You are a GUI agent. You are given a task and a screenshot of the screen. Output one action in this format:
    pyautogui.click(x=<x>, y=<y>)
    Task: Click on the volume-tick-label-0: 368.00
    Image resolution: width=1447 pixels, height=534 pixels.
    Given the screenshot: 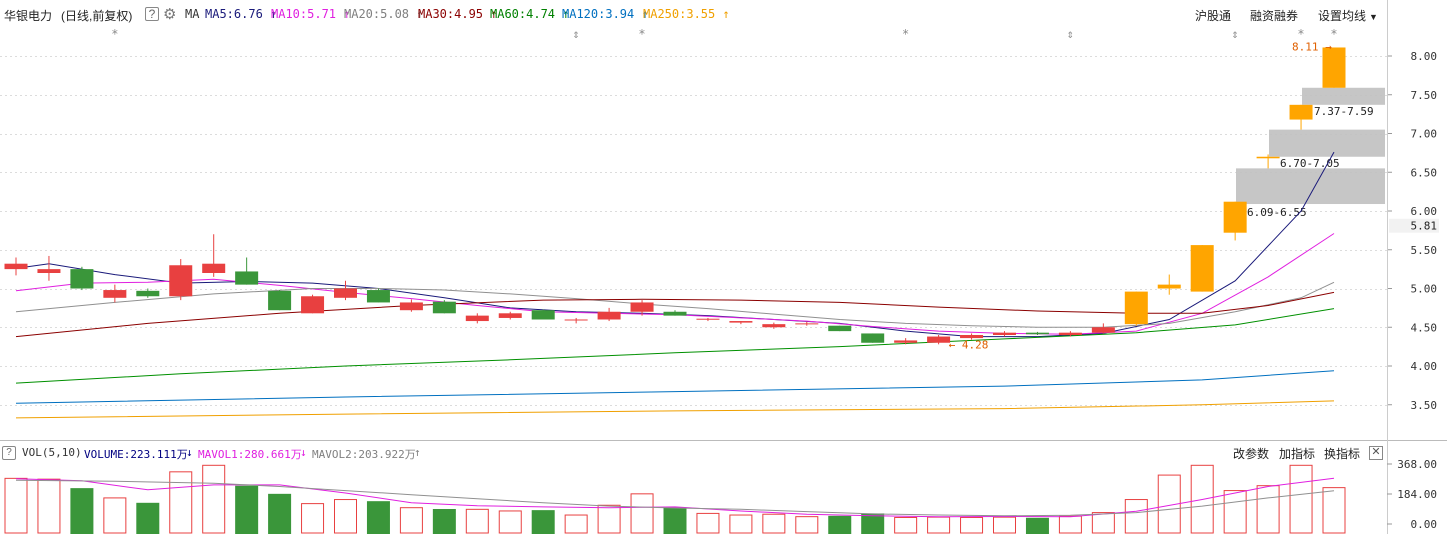 What is the action you would take?
    pyautogui.click(x=1417, y=464)
    